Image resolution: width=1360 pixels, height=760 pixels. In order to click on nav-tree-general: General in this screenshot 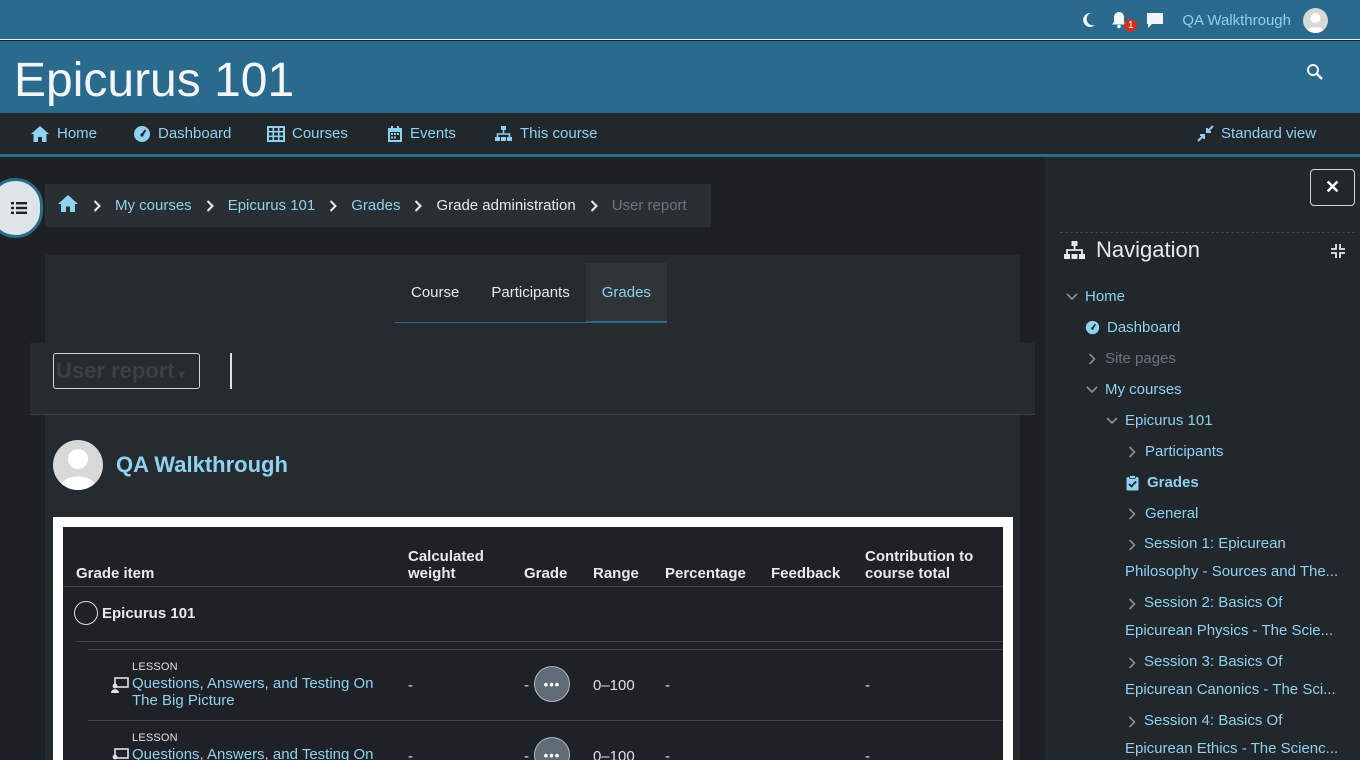, I will do `click(1161, 513)`.